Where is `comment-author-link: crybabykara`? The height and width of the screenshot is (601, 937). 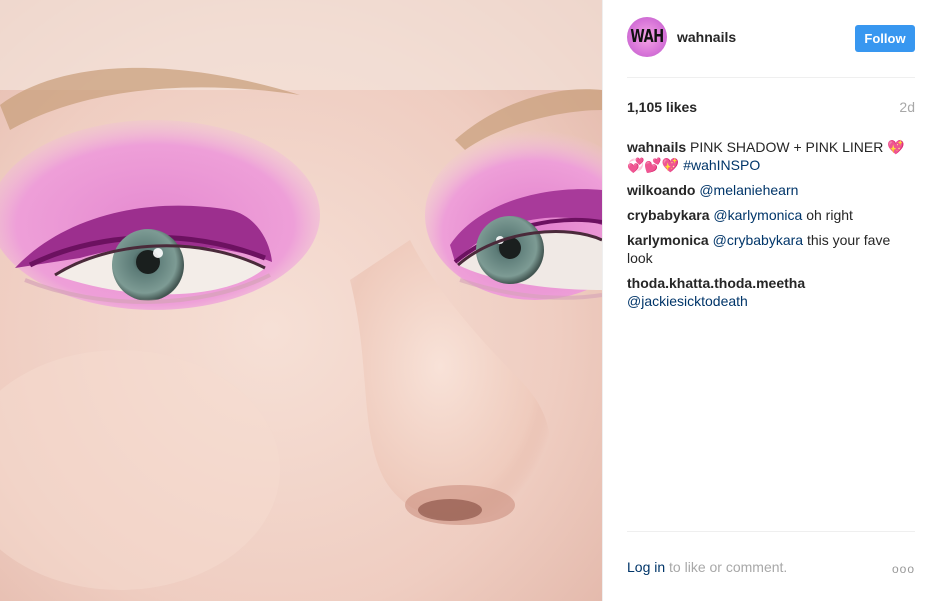 comment-author-link: crybabykara is located at coordinates (668, 215).